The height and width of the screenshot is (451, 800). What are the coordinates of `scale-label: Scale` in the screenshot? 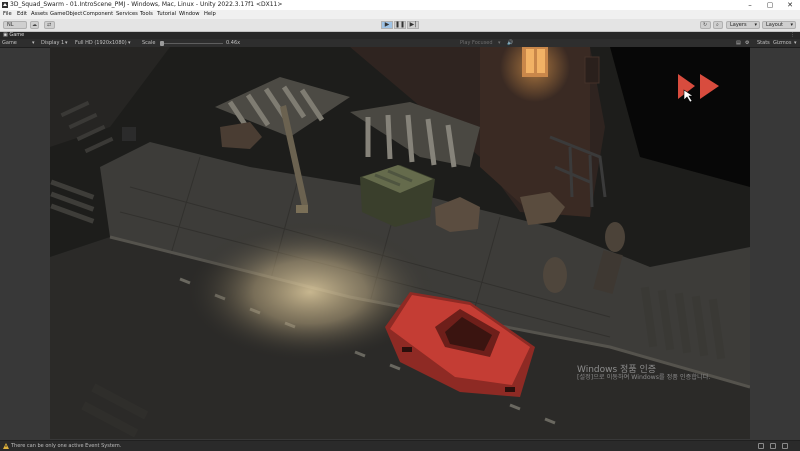 It's located at (149, 43).